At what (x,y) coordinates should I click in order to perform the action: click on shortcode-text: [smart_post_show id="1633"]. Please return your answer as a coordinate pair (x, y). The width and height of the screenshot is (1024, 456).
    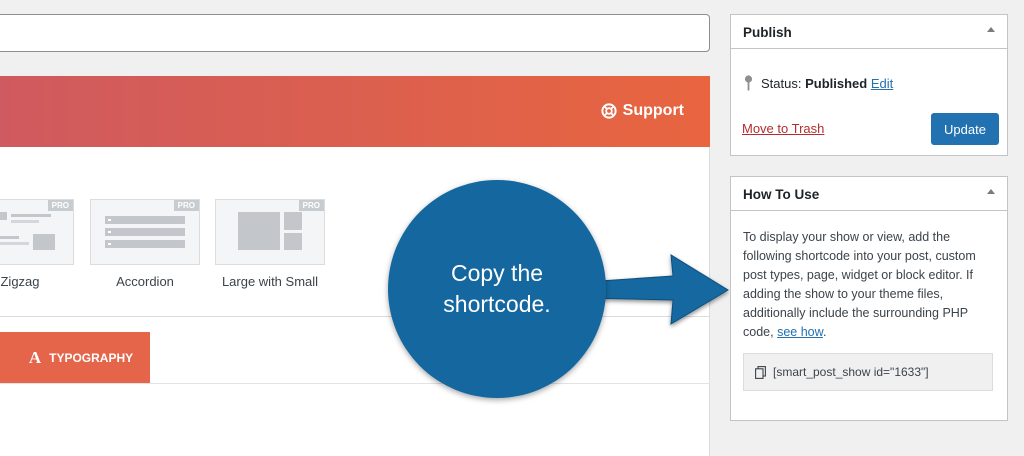
    Looking at the image, I should click on (851, 372).